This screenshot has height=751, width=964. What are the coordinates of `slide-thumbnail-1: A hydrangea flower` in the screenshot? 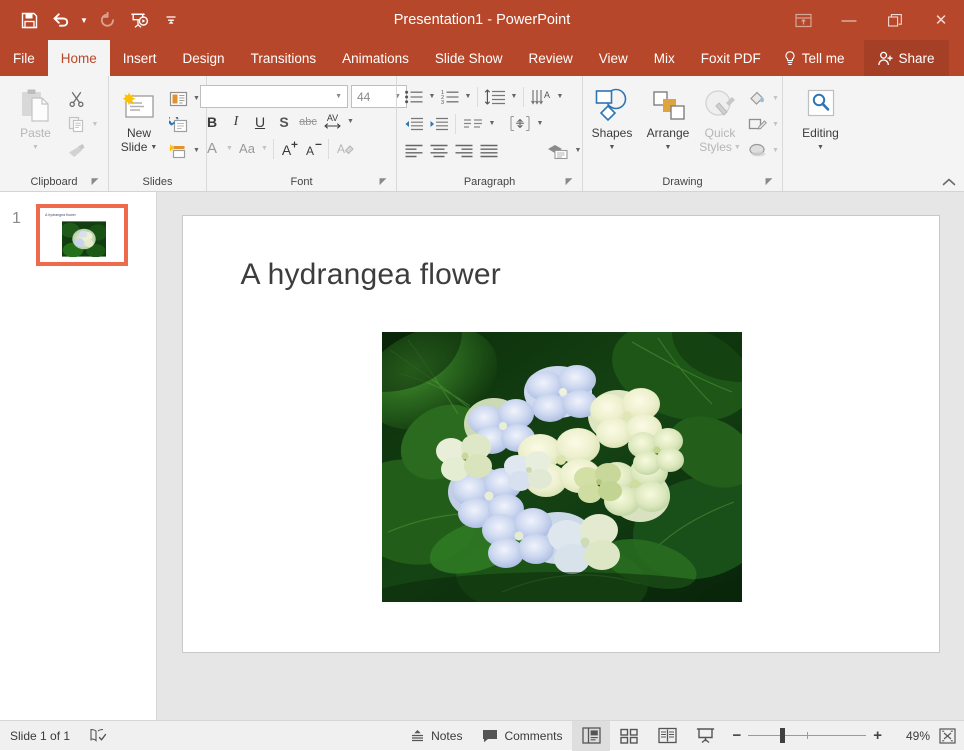 It's located at (82, 235).